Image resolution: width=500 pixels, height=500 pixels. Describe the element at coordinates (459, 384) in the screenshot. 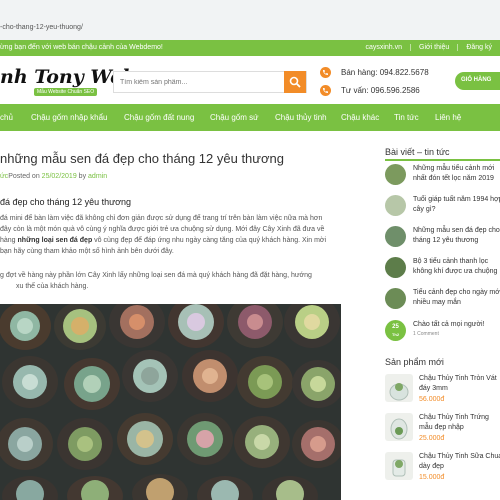

I see `product-name: Chậu Thủy Tinh Tròn Vát đáy 3mm` at that location.